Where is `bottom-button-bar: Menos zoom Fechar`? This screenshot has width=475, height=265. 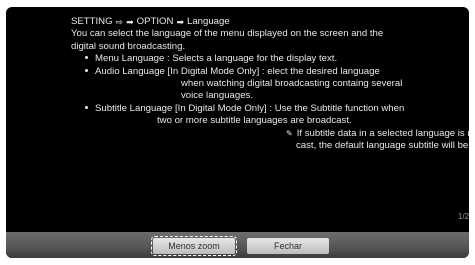
bottom-button-bar: Menos zoom Fechar is located at coordinates (237, 245).